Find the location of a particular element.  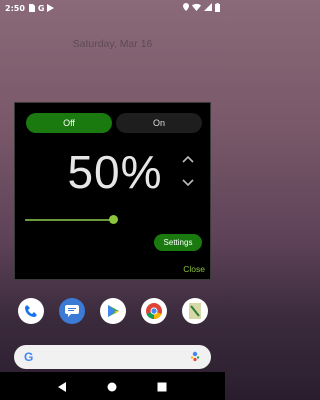

percent-value: 50% is located at coordinates (115, 172).